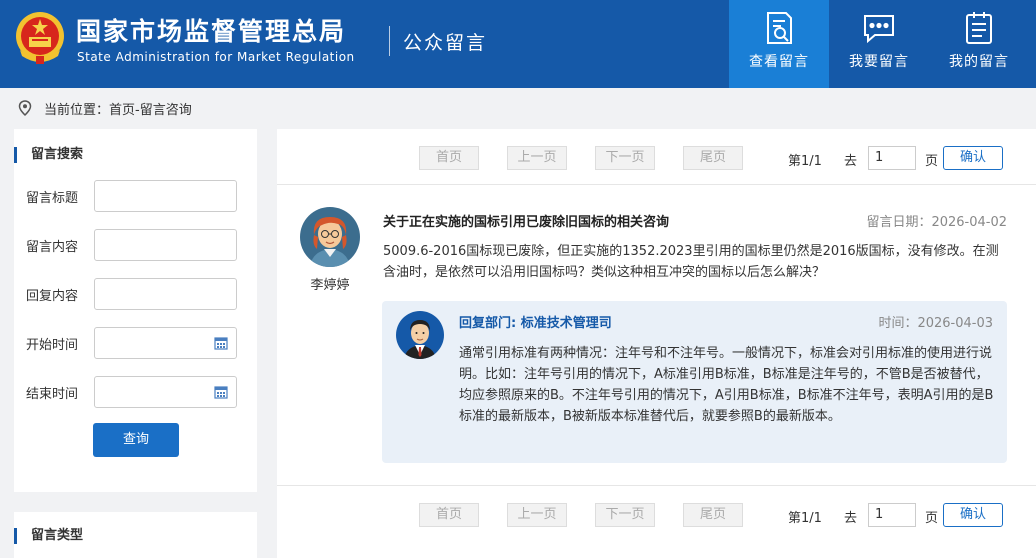 Image resolution: width=1036 pixels, height=558 pixels. I want to click on content-field-label: 留言内容, so click(52, 247).